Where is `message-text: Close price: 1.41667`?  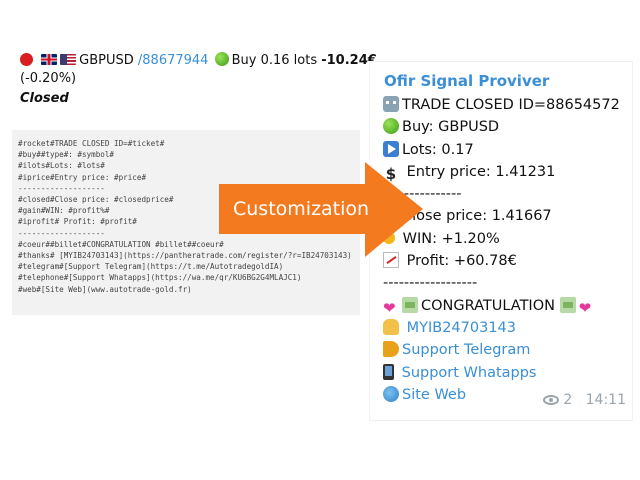
message-text: Close price: 1.41667 is located at coordinates (477, 216).